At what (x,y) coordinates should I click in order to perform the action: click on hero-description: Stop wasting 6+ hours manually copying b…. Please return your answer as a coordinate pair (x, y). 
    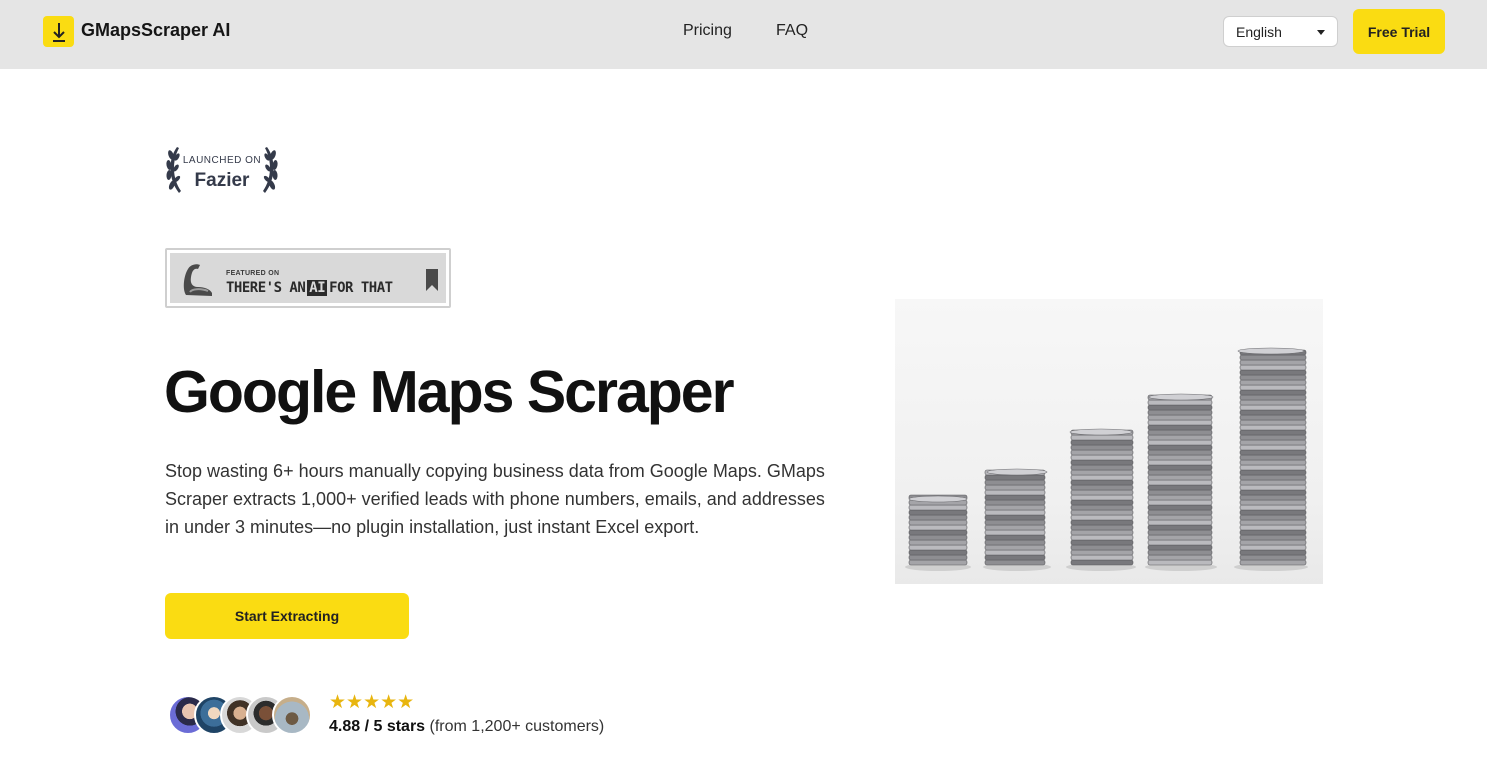
    Looking at the image, I should click on (495, 499).